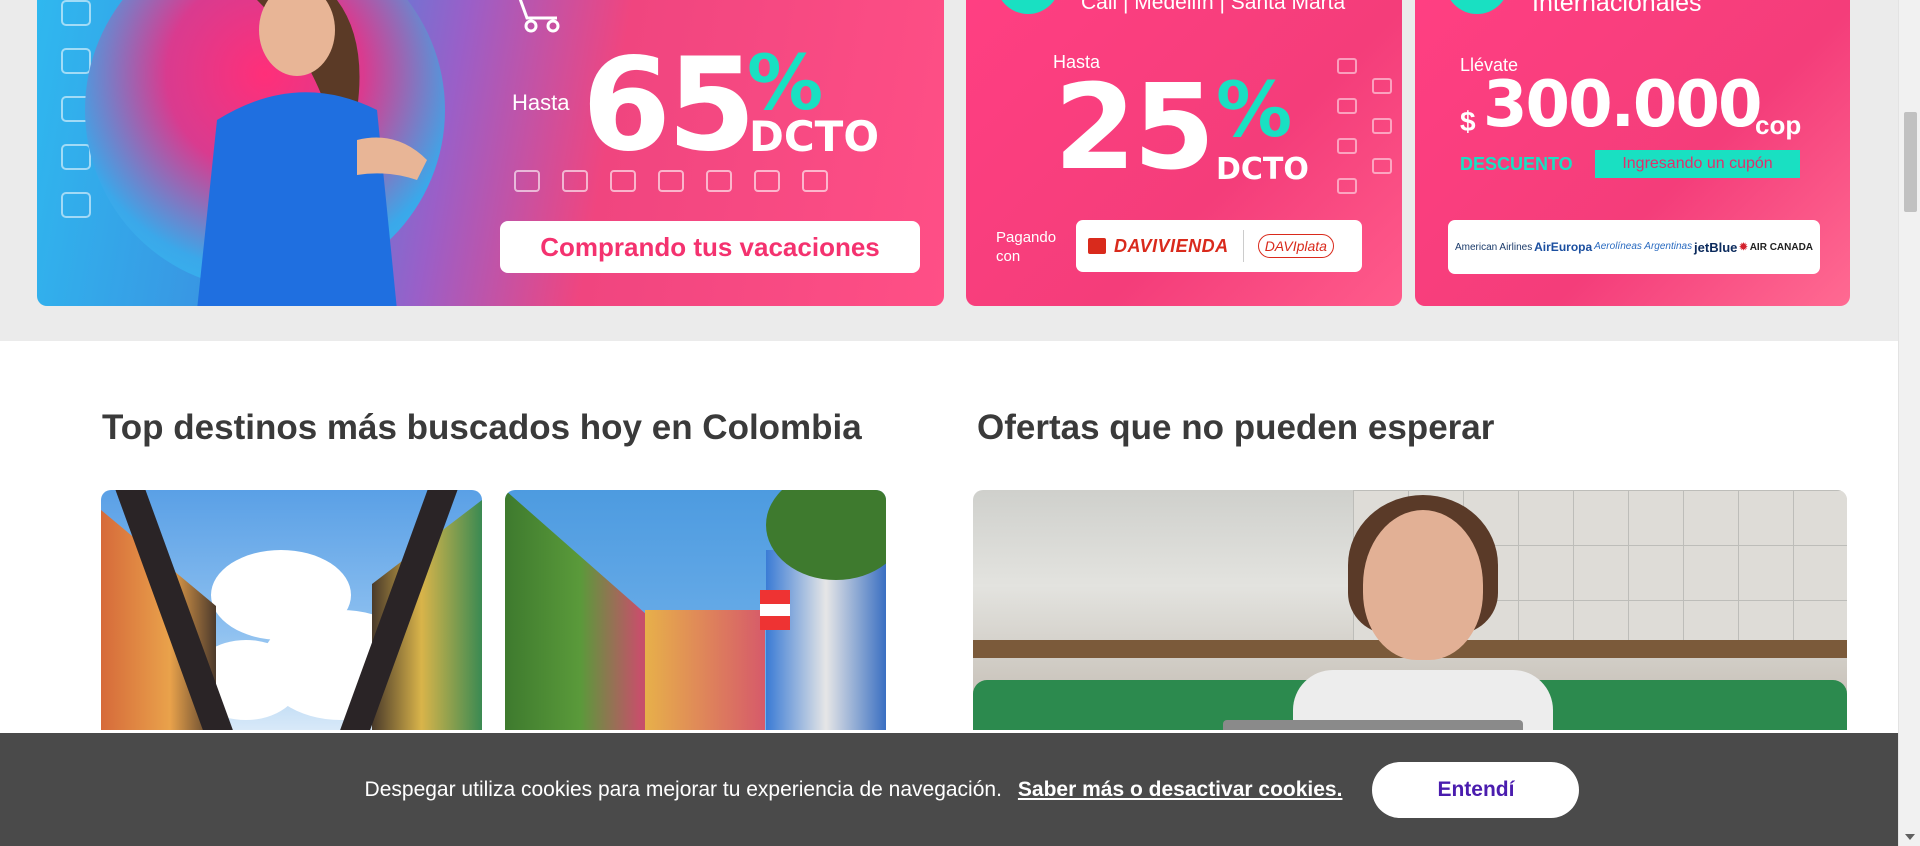  I want to click on scrollbar-thumb, so click(1910, 162).